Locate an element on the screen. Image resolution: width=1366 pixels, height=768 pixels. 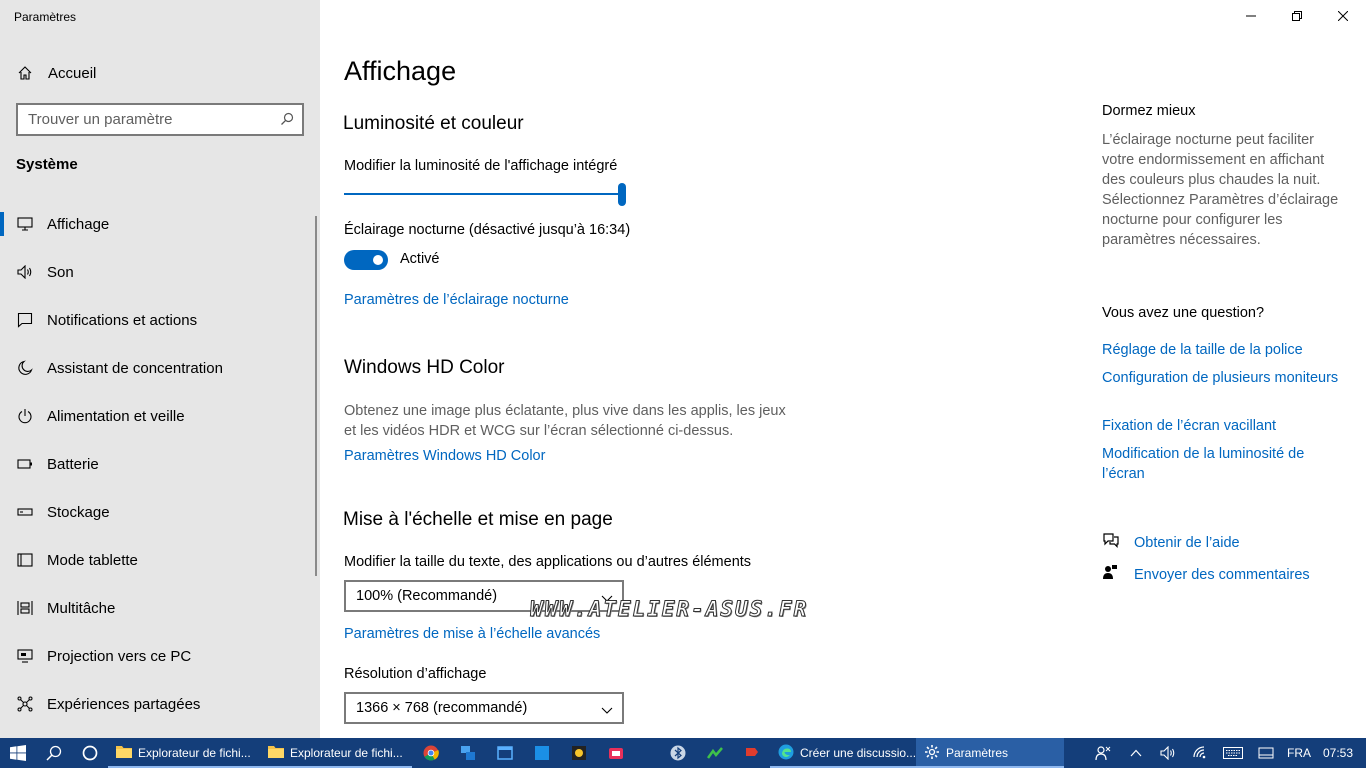
send-feedback-link: Envoyer des commentaires is located at coordinates (1206, 574).